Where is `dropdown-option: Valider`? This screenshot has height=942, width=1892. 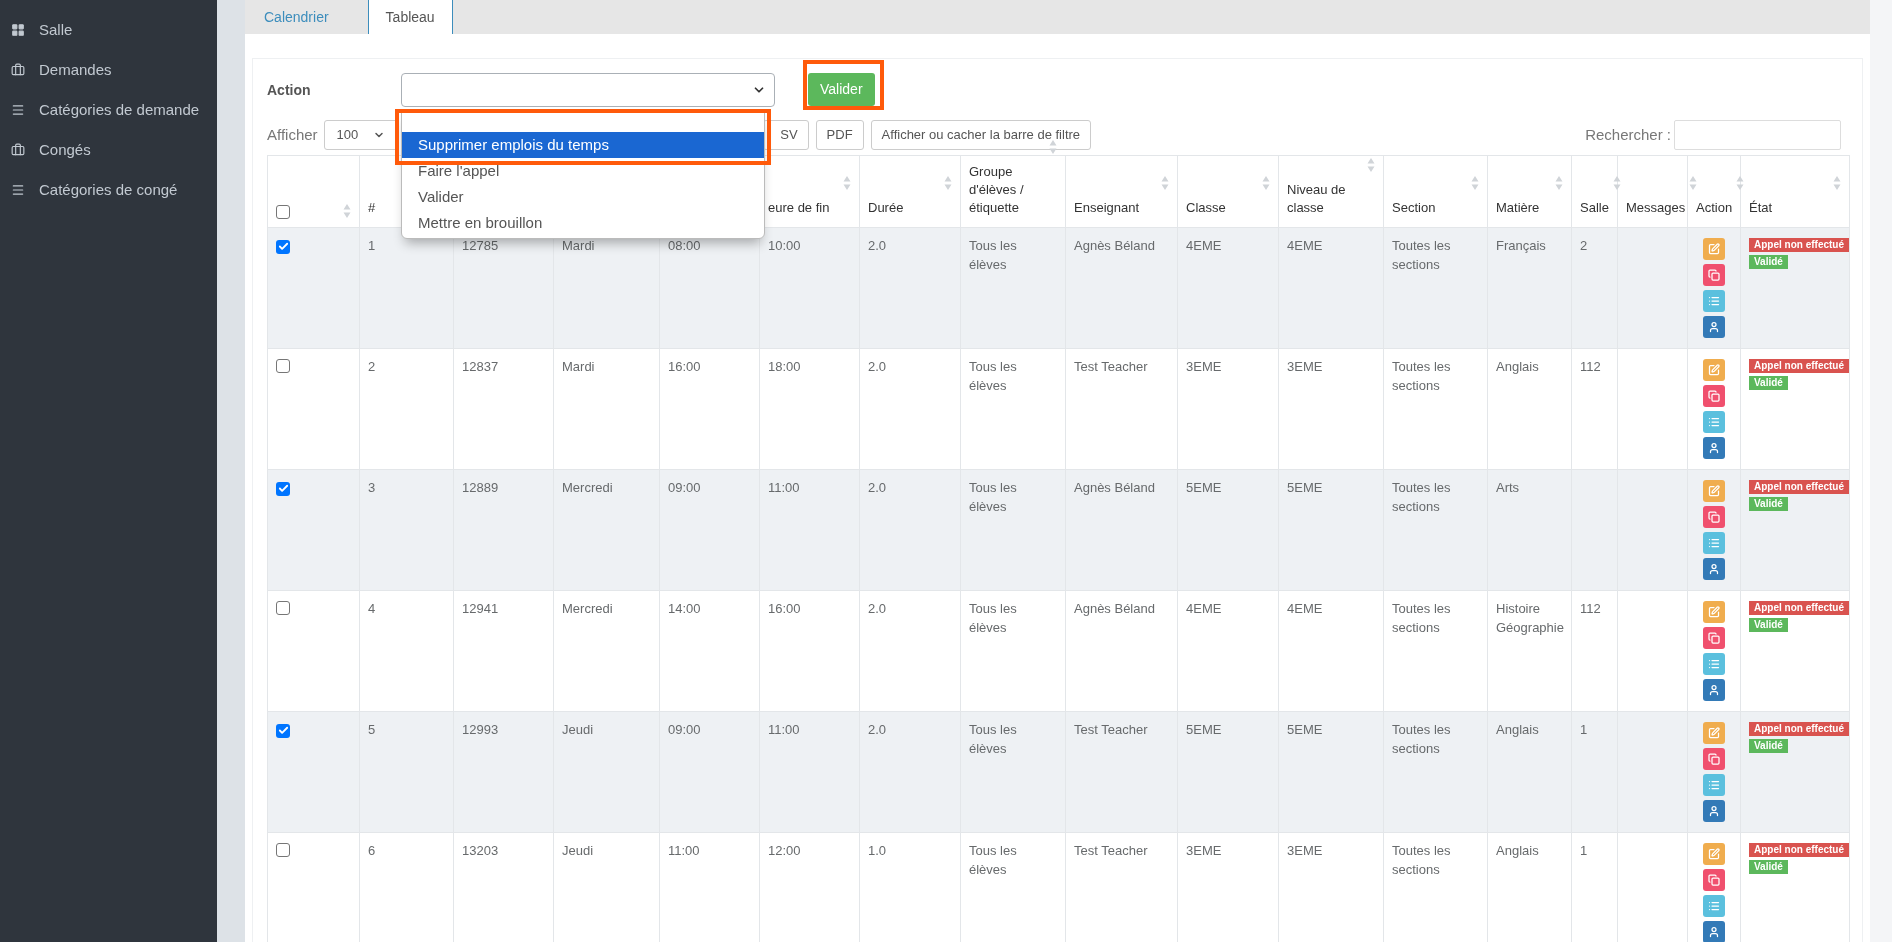
dropdown-option: Valider is located at coordinates (583, 197).